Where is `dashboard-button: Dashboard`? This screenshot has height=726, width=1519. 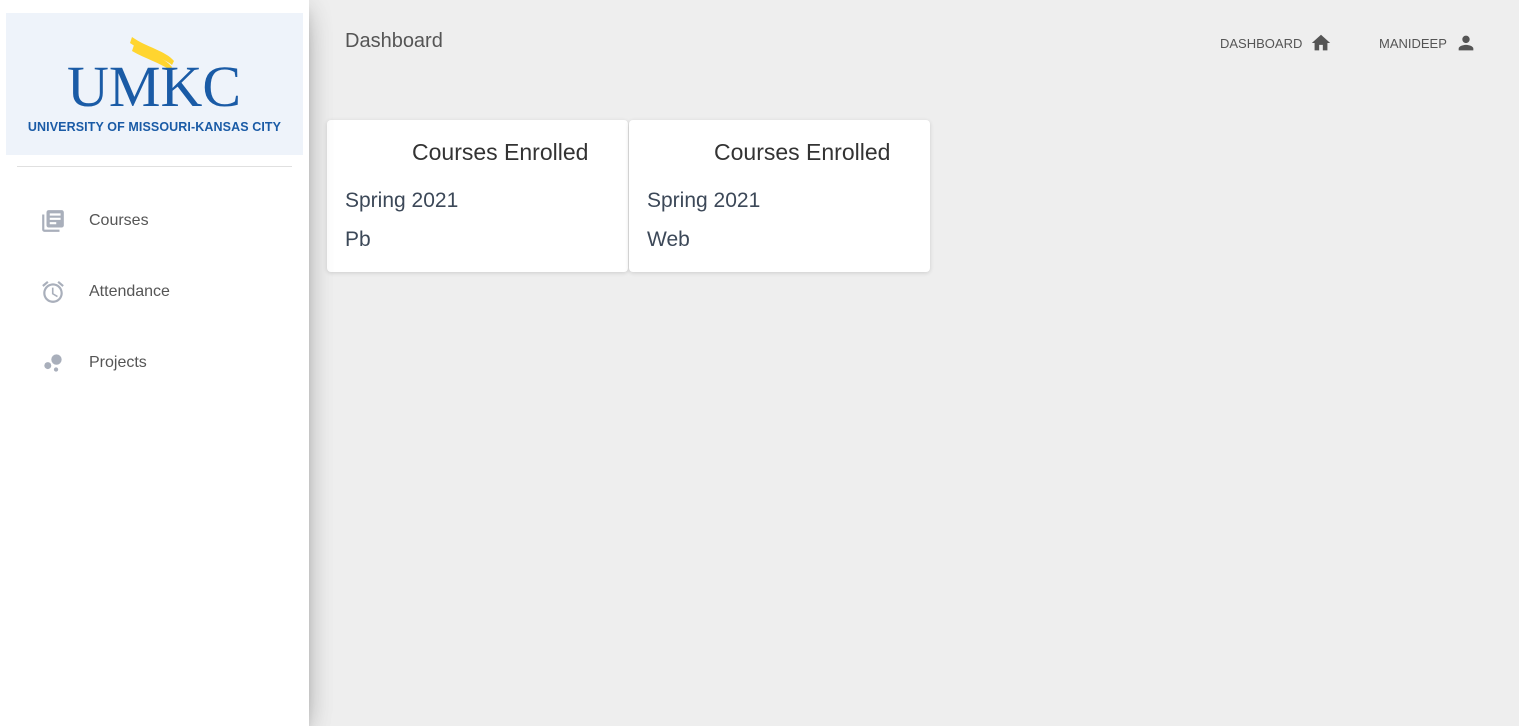 dashboard-button: Dashboard is located at coordinates (1276, 43).